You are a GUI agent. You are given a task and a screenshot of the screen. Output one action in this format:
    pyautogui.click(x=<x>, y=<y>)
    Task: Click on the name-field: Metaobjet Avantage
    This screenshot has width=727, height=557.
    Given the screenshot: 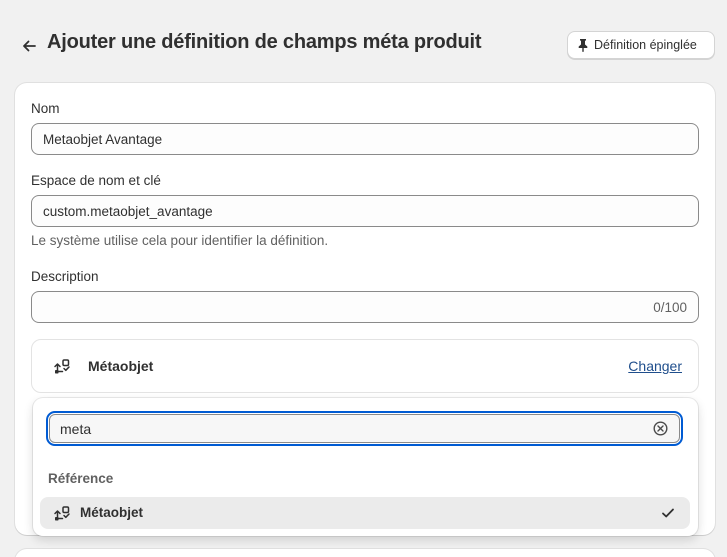 What is the action you would take?
    pyautogui.click(x=365, y=139)
    